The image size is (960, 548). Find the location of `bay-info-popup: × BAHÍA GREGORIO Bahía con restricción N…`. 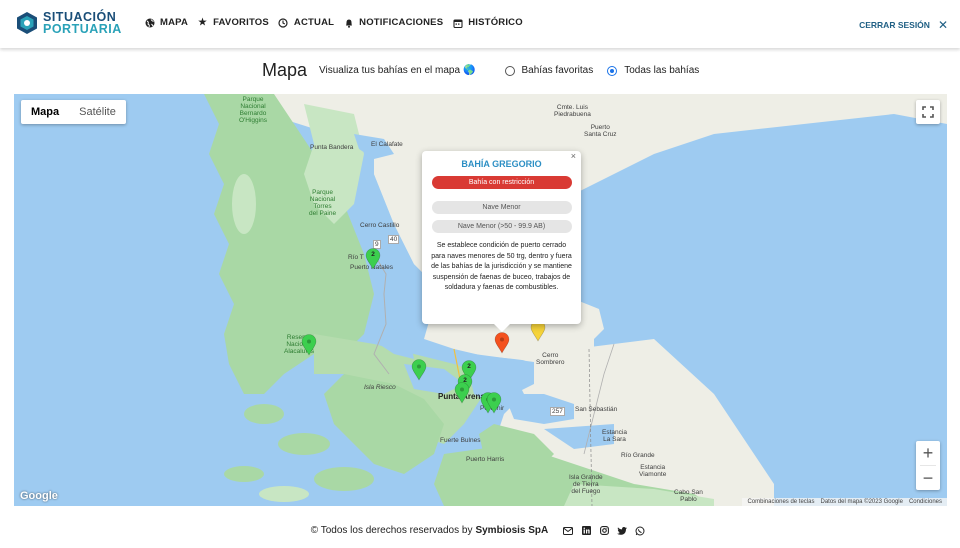

bay-info-popup: × BAHÍA GREGORIO Bahía con restricción N… is located at coordinates (501, 241).